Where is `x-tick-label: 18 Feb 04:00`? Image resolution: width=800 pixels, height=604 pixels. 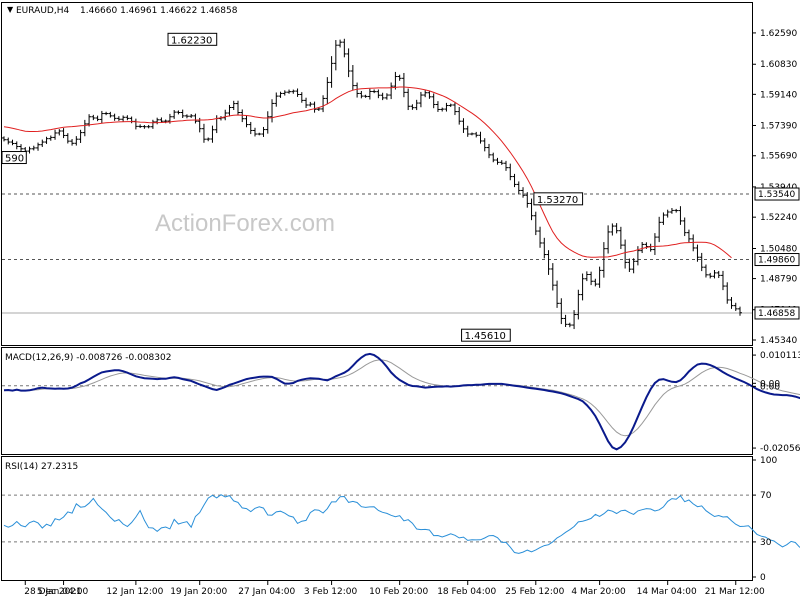
x-tick-label: 18 Feb 04:00 is located at coordinates (466, 592).